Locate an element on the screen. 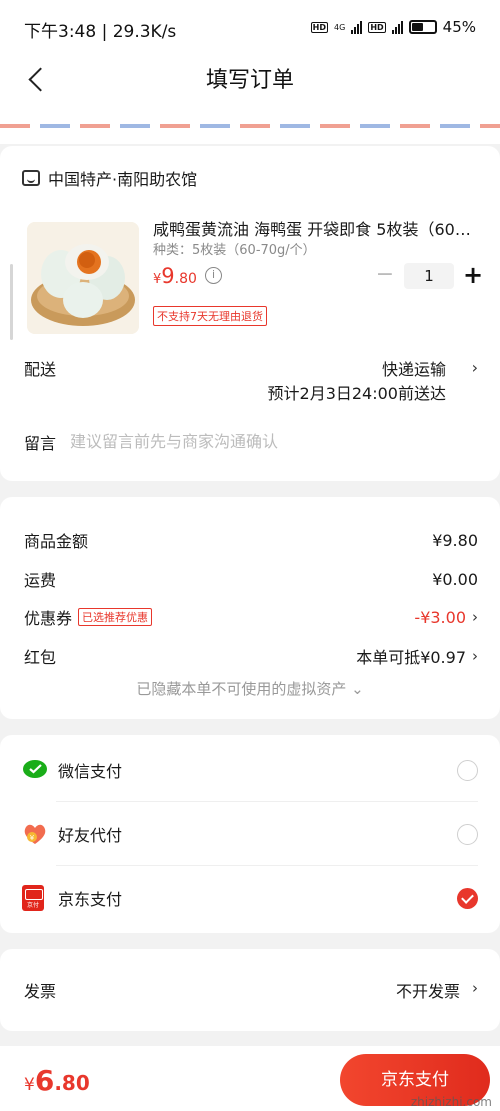  hd-icon: HD is located at coordinates (319, 27).